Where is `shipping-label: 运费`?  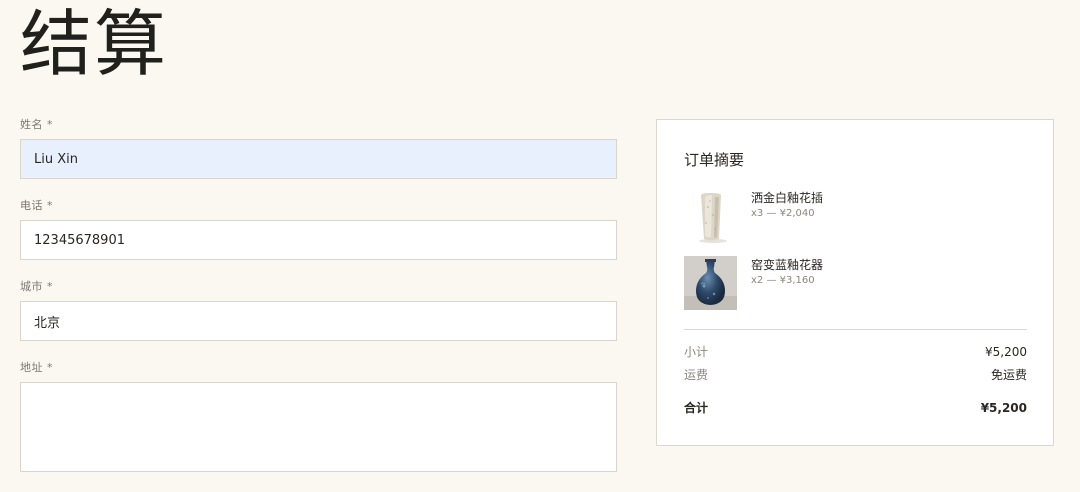 shipping-label: 运费 is located at coordinates (696, 375).